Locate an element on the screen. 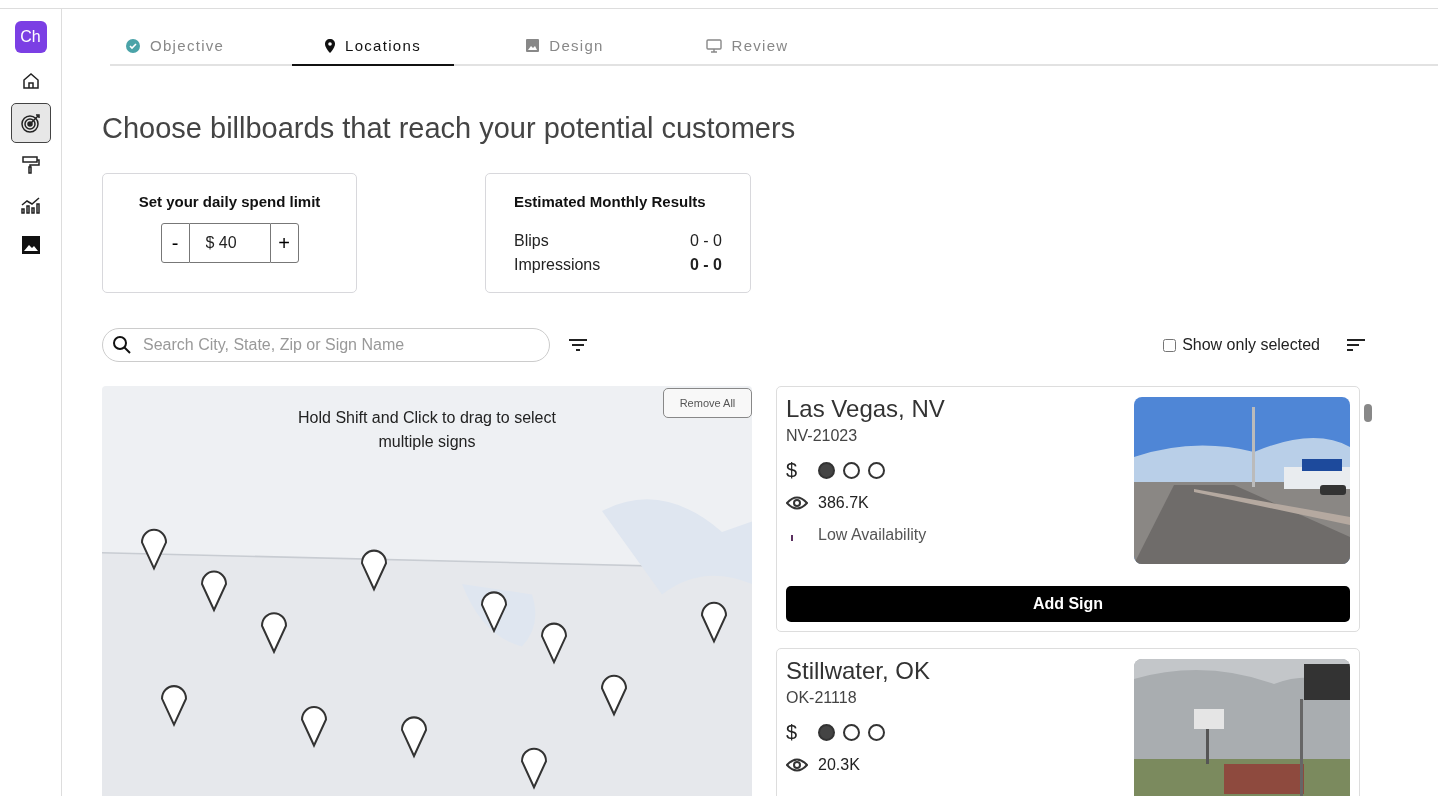 The image size is (1438, 796). listing-code: OK-21118 is located at coordinates (822, 698).